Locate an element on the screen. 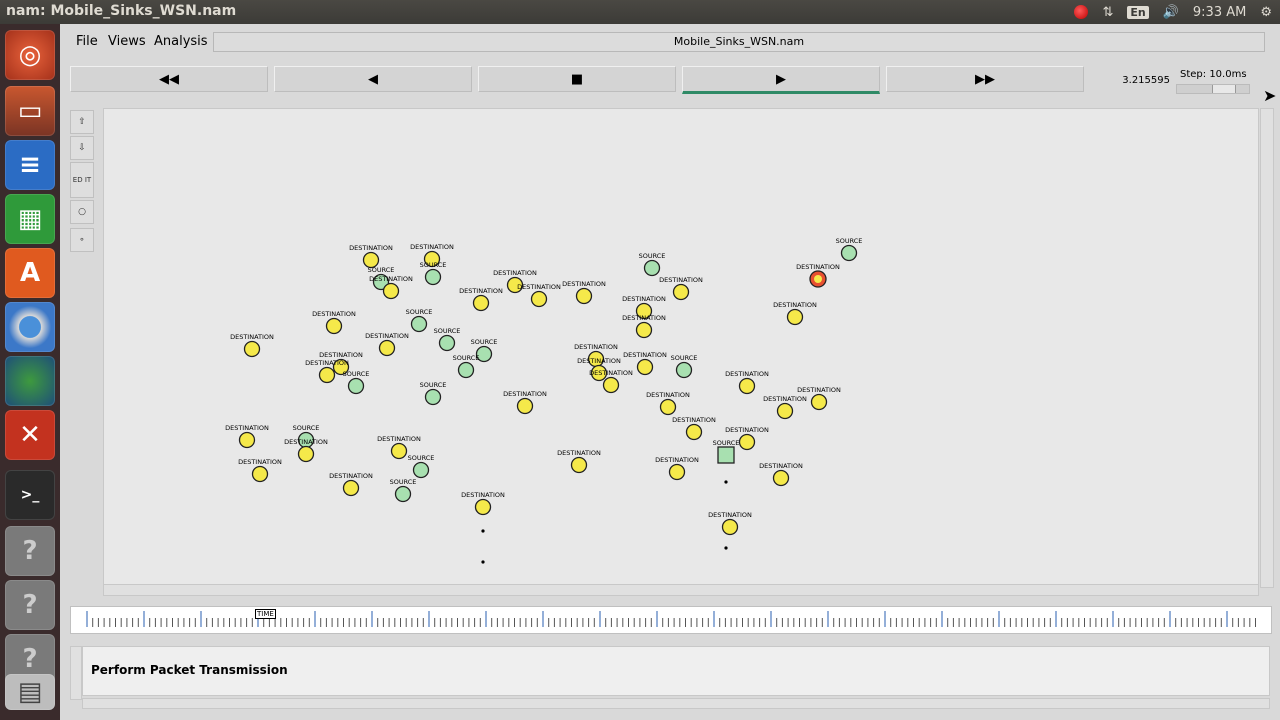 The image size is (1280, 720). back-button: ◀ is located at coordinates (373, 79).